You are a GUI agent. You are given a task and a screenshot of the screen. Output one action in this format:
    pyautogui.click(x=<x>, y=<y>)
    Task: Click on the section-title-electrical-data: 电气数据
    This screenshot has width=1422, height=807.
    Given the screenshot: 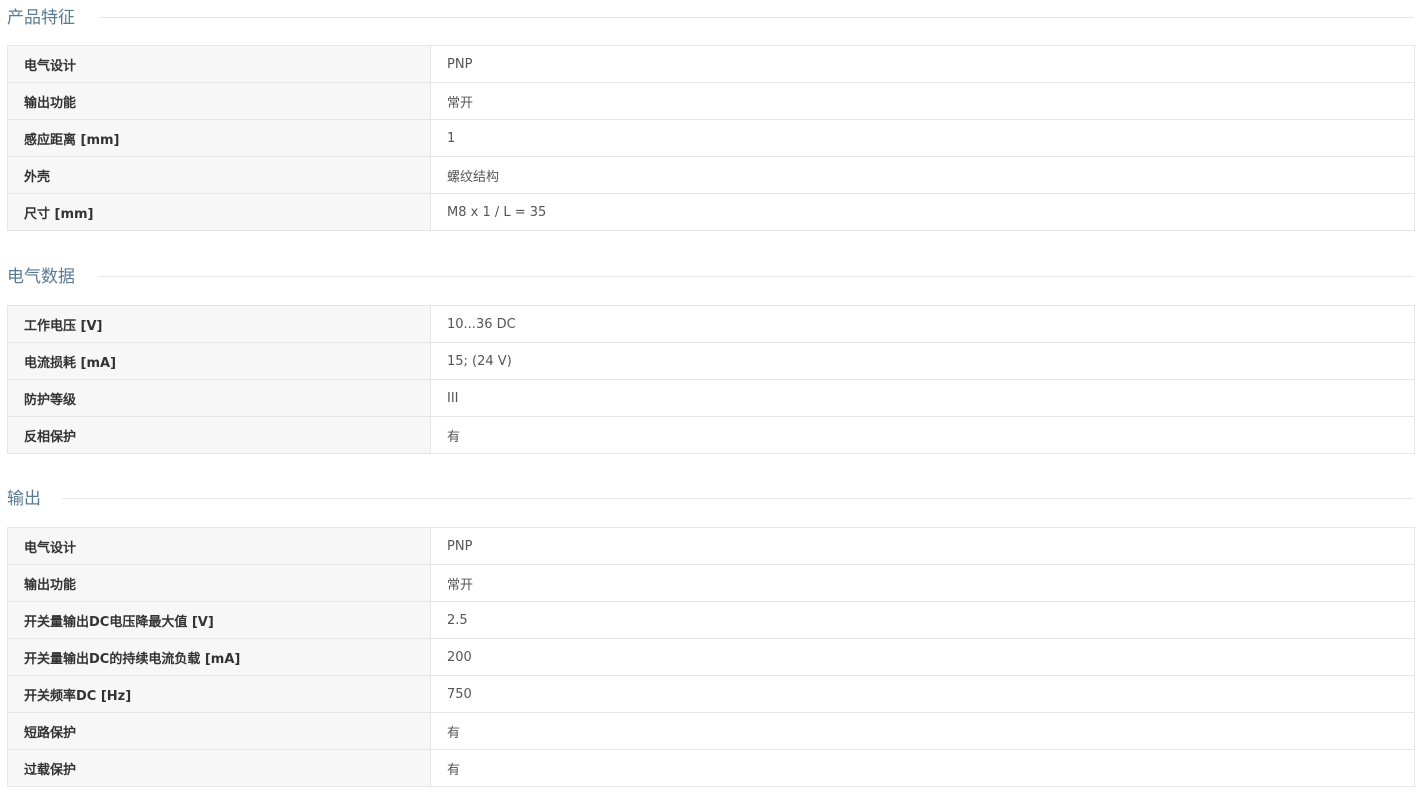 What is the action you would take?
    pyautogui.click(x=41, y=277)
    